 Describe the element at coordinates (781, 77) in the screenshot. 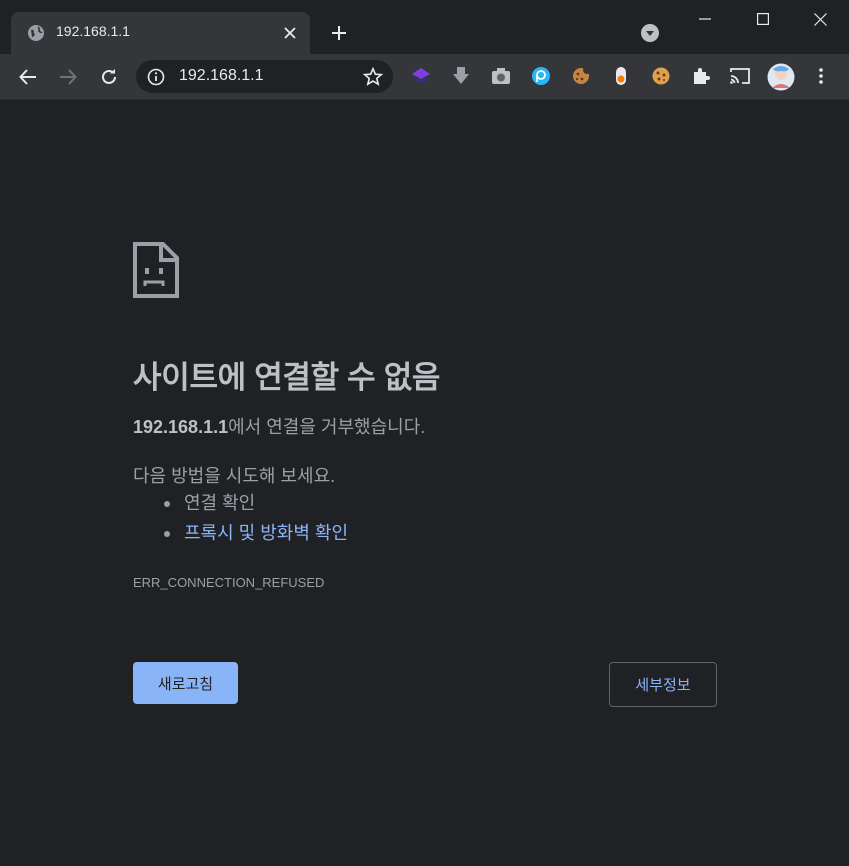

I see `avatar` at that location.